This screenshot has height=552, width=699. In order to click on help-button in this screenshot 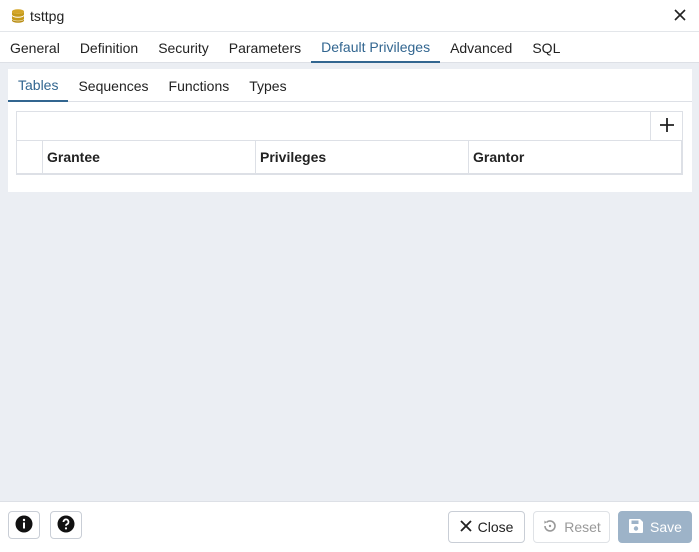, I will do `click(66, 525)`.